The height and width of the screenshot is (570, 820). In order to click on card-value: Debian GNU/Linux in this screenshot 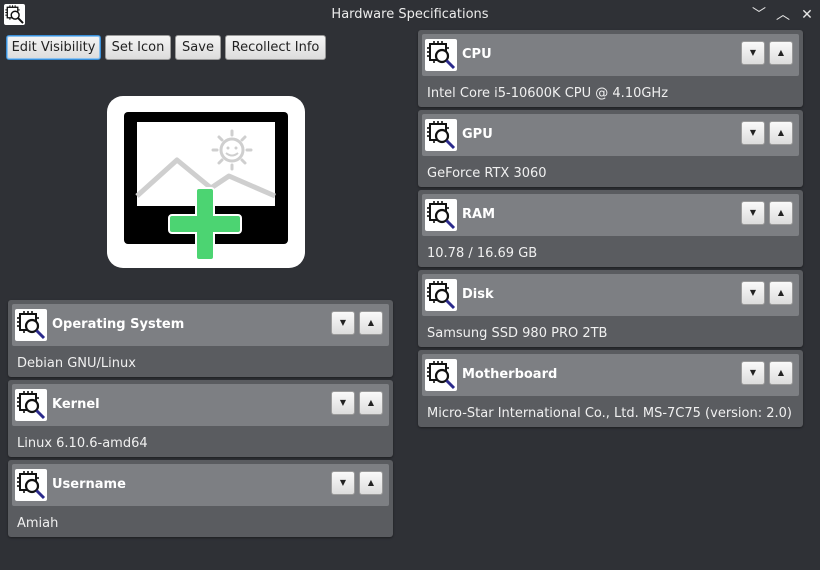, I will do `click(76, 363)`.